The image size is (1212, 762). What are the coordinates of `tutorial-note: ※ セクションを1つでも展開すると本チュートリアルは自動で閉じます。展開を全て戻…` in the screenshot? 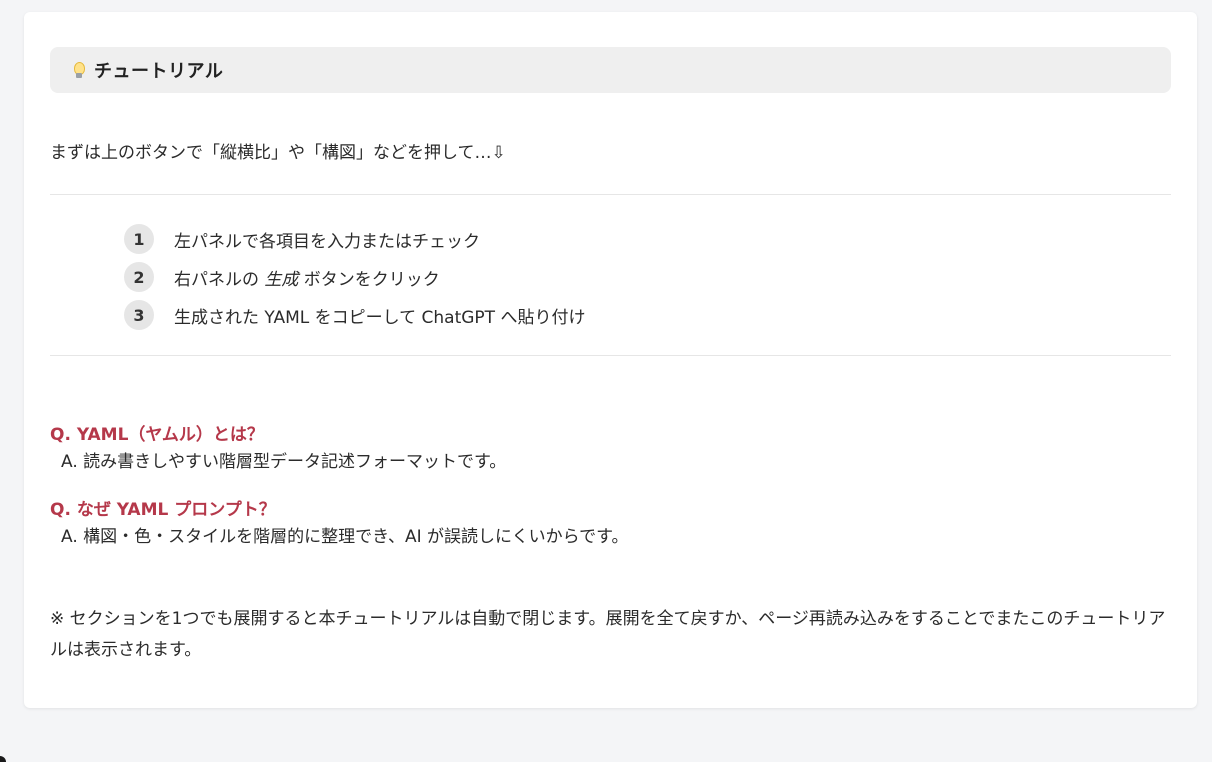 It's located at (608, 634).